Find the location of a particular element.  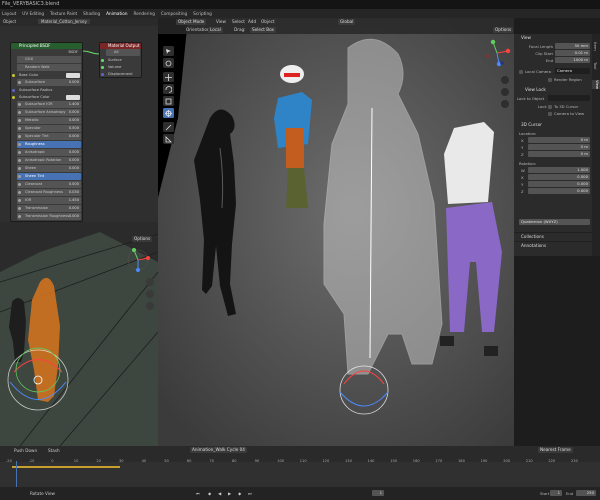

distribution-dropdown: GGX is located at coordinates (49, 59).